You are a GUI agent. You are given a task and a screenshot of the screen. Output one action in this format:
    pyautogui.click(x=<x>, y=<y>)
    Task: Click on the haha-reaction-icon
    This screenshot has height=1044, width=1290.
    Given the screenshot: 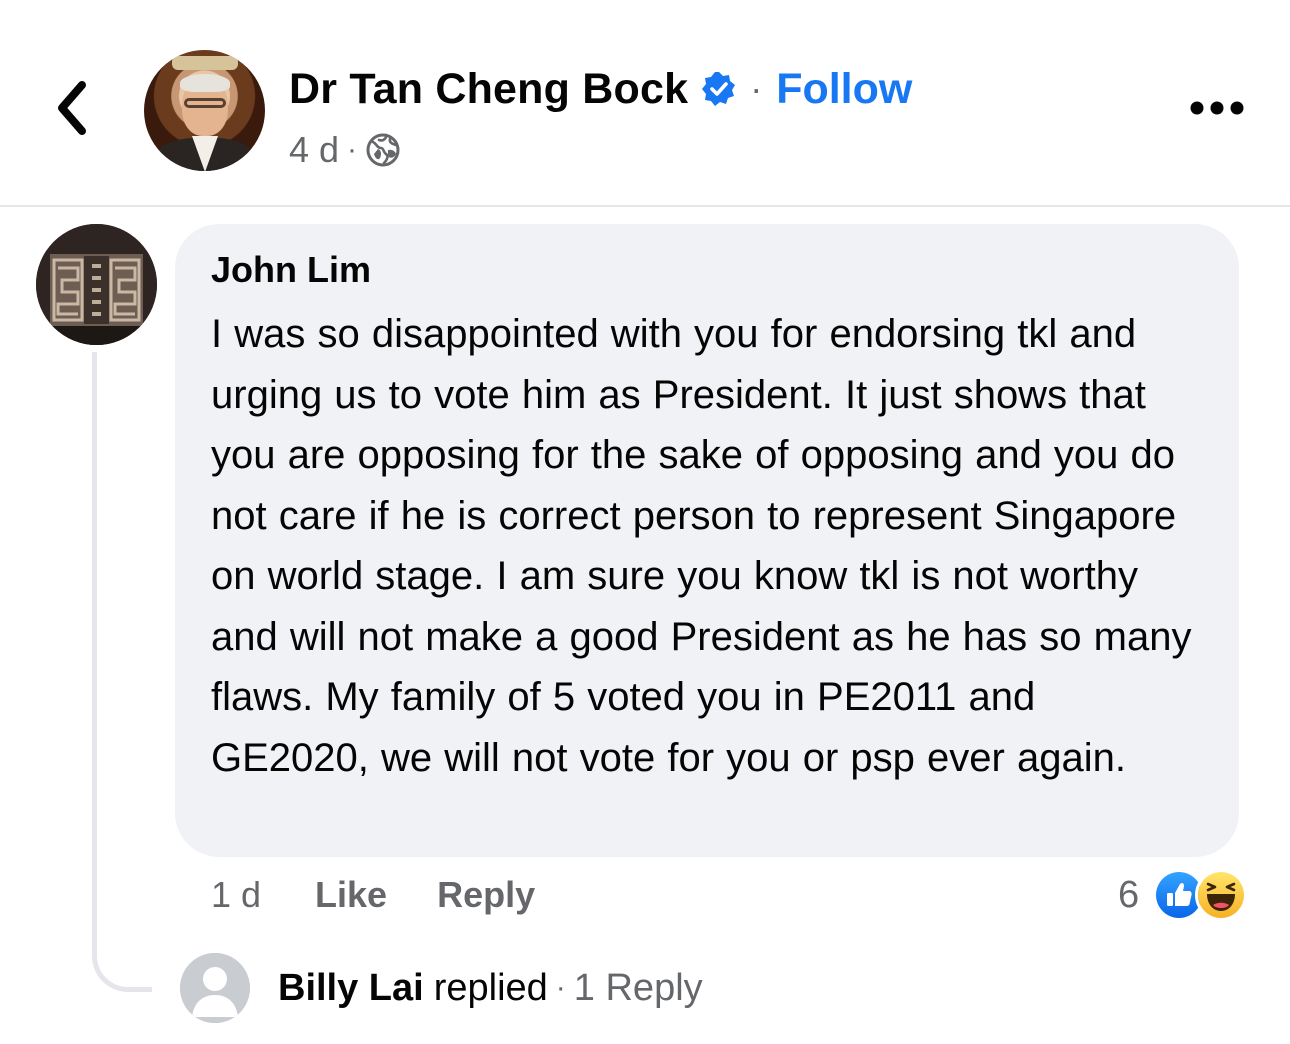 What is the action you would take?
    pyautogui.click(x=1221, y=895)
    